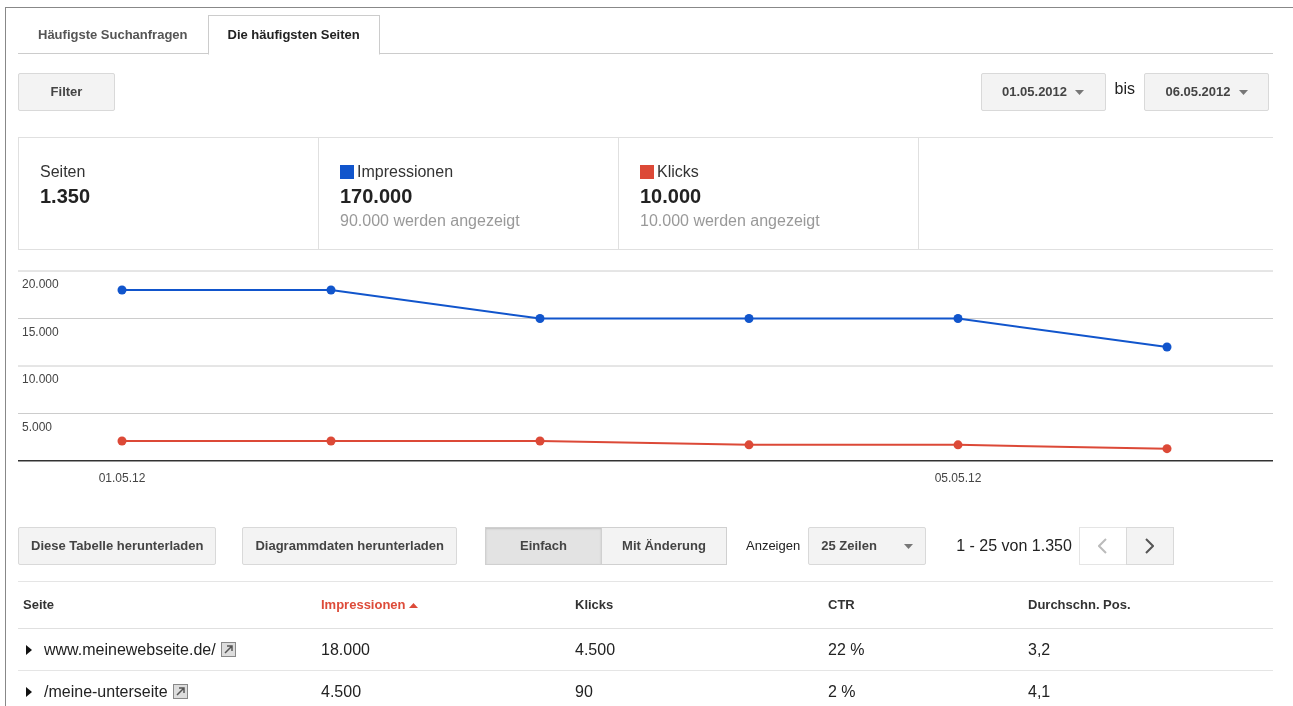  I want to click on chevron-right-icon, so click(1150, 546).